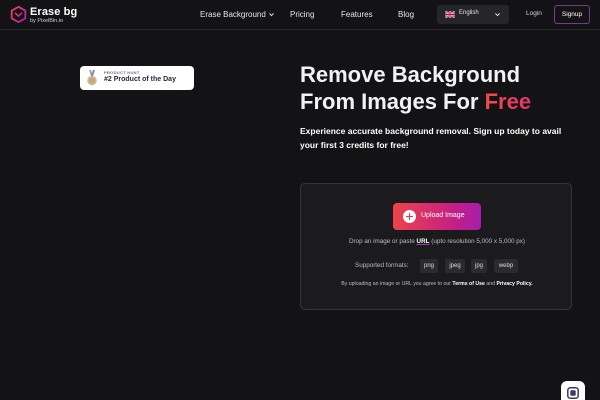 Image resolution: width=600 pixels, height=400 pixels. Describe the element at coordinates (429, 266) in the screenshot. I see `format-chip-png: png` at that location.